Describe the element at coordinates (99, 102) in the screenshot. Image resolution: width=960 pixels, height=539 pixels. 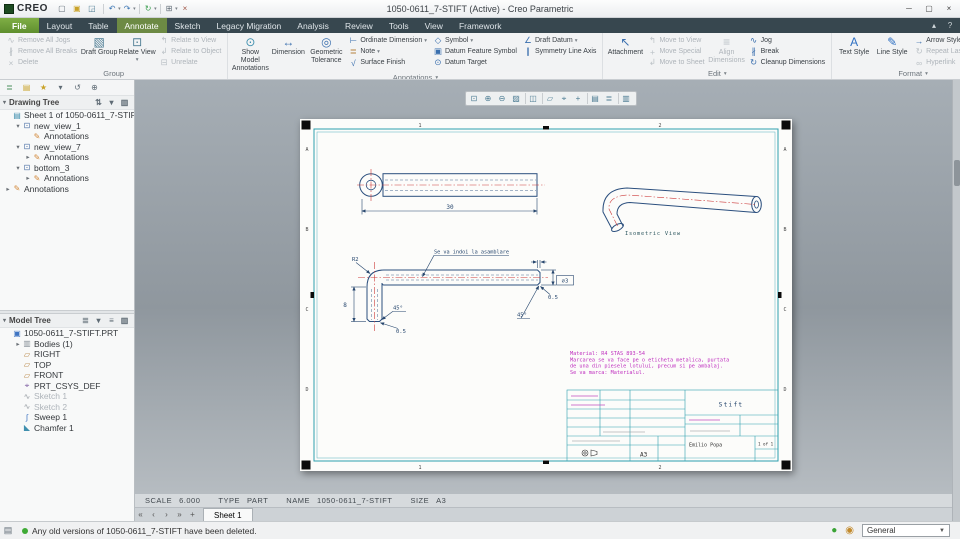
I see `swap-button: ⇅` at that location.